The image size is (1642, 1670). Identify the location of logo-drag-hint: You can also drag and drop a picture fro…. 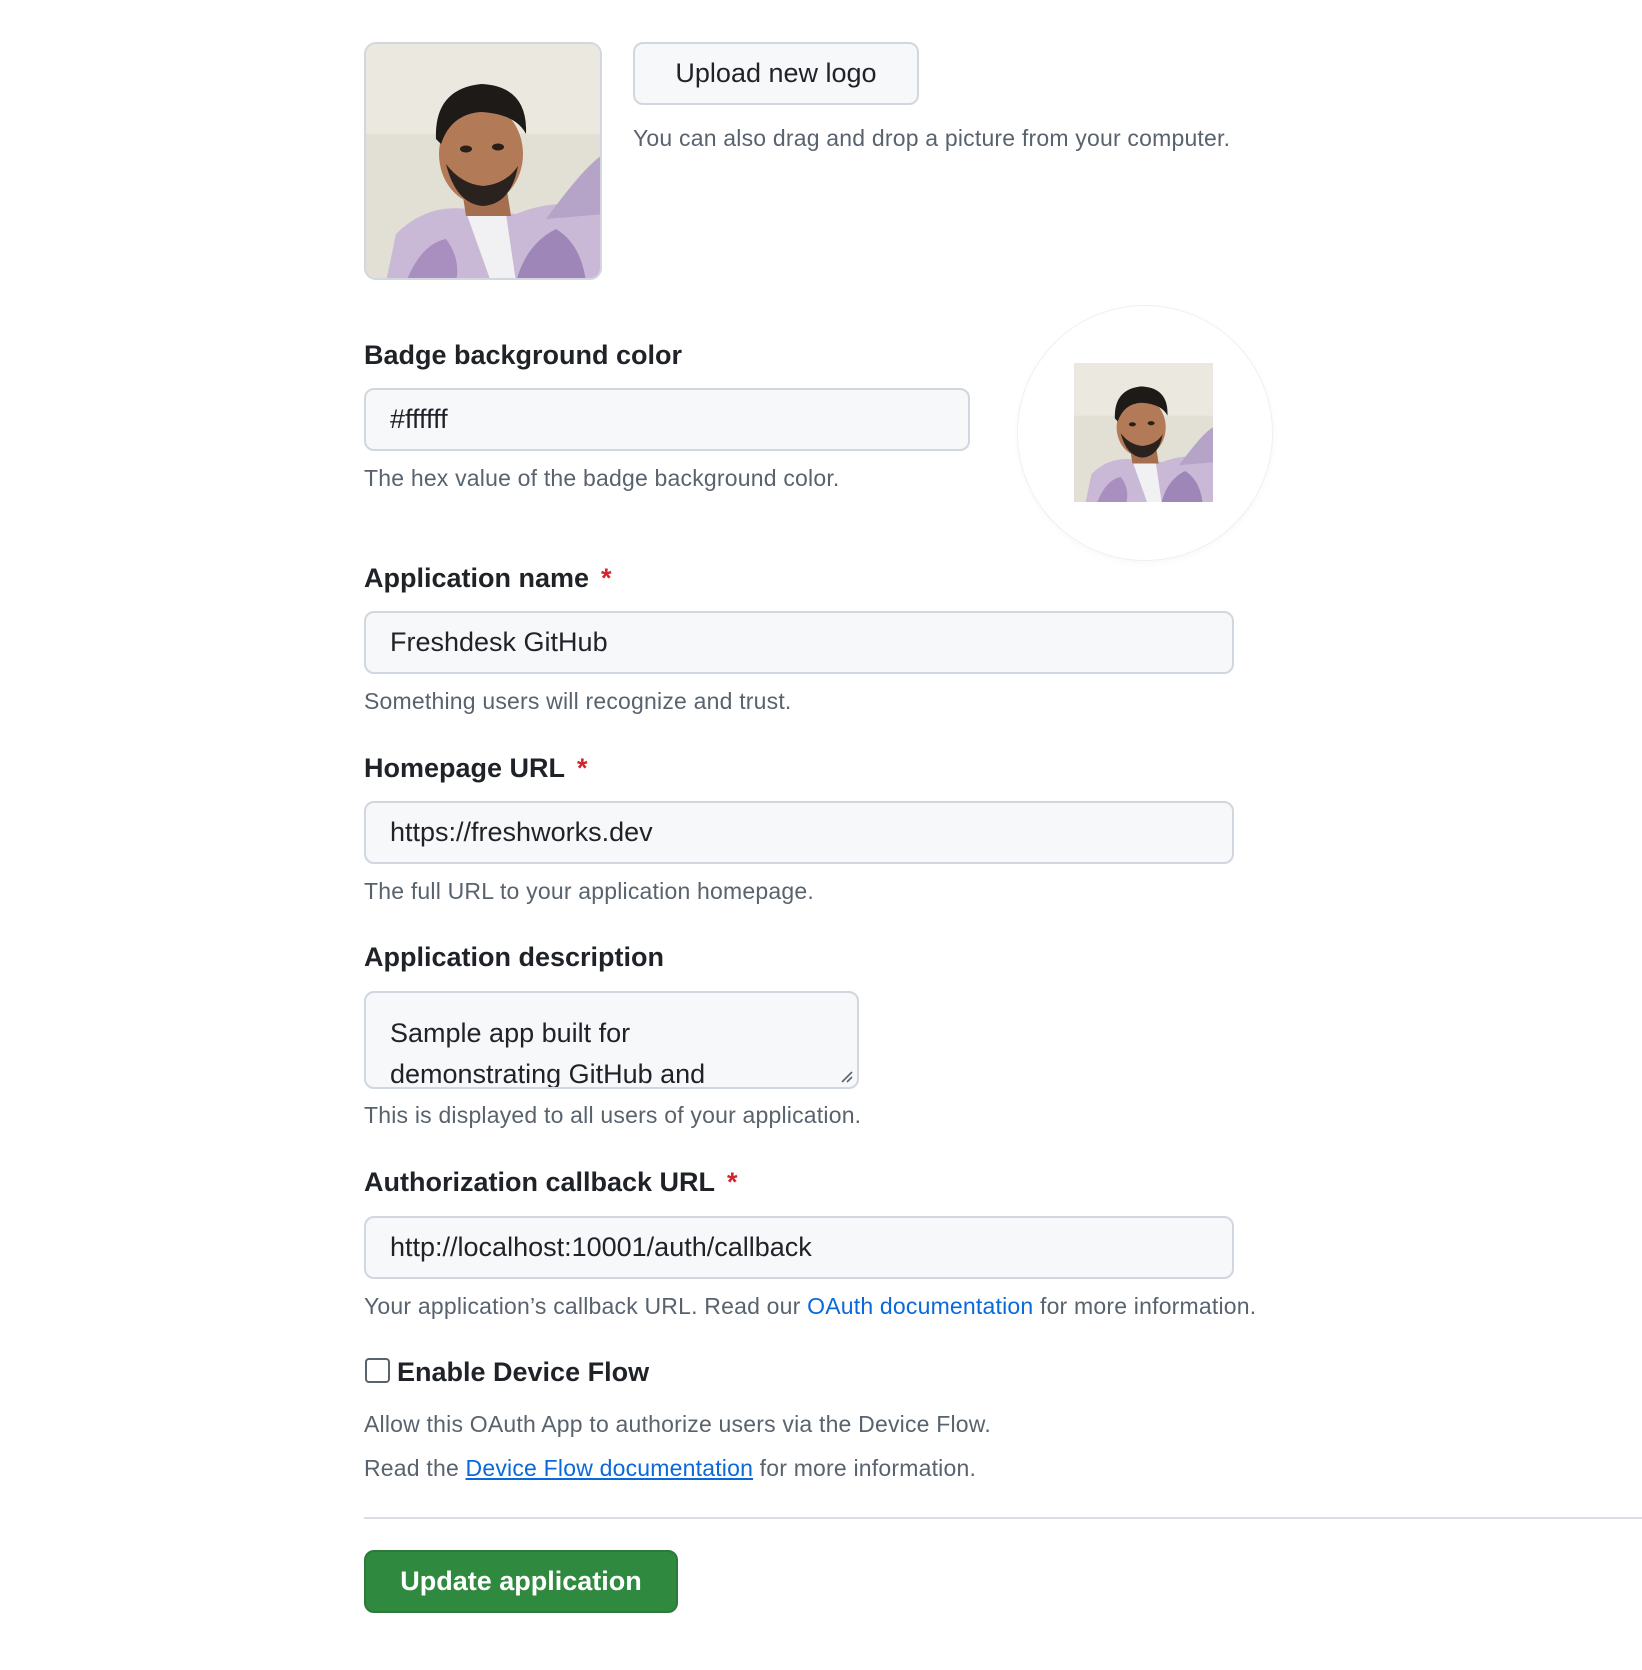
(932, 138).